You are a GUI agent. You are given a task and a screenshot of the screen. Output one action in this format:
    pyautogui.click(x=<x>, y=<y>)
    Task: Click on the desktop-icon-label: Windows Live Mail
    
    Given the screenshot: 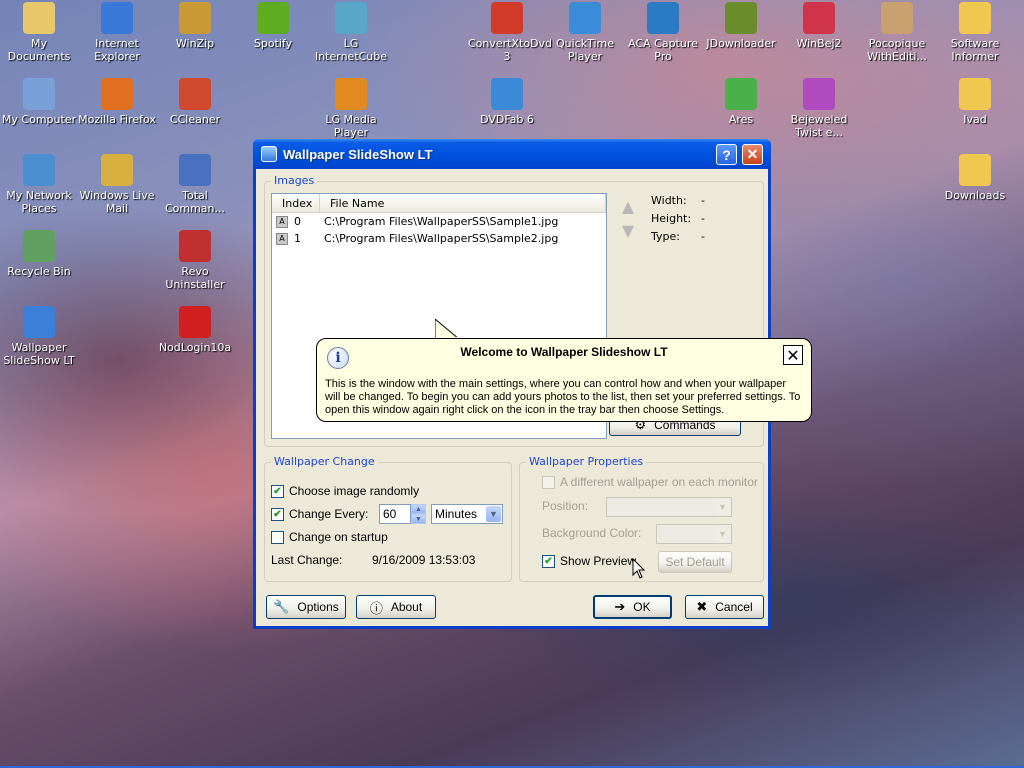 What is the action you would take?
    pyautogui.click(x=117, y=202)
    